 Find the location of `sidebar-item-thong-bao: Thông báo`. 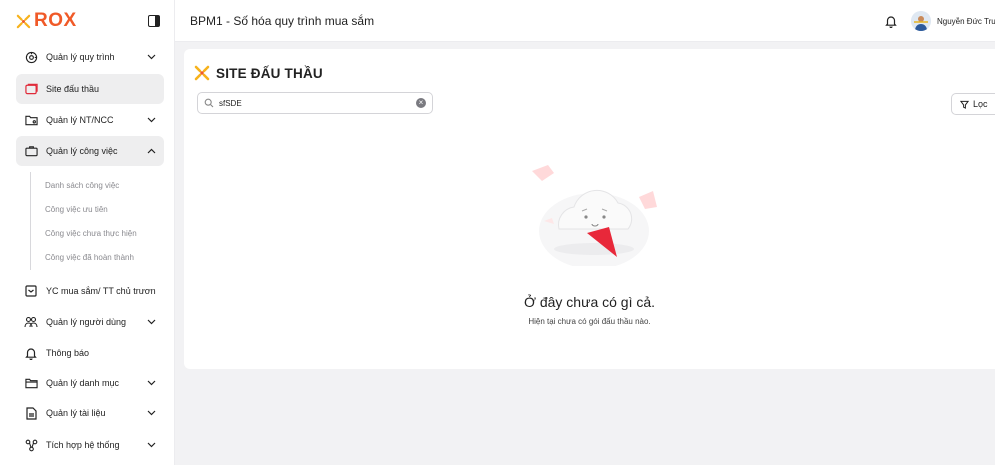

sidebar-item-thong-bao: Thông báo is located at coordinates (90, 353).